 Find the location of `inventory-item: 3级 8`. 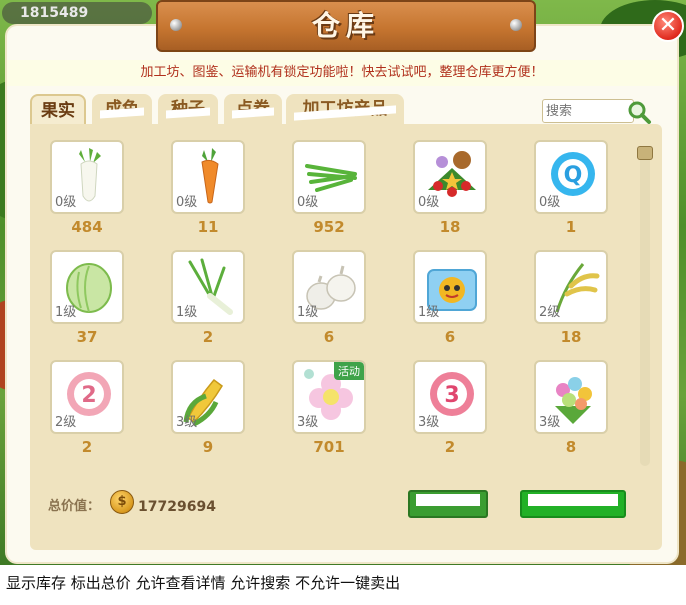

inventory-item: 3级 8 is located at coordinates (577, 415).